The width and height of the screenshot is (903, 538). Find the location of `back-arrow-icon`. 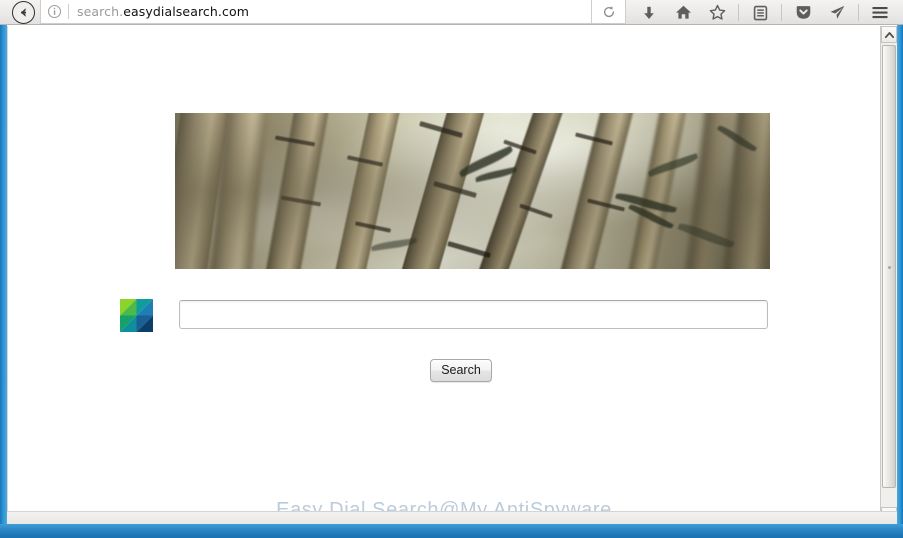

back-arrow-icon is located at coordinates (23, 12).